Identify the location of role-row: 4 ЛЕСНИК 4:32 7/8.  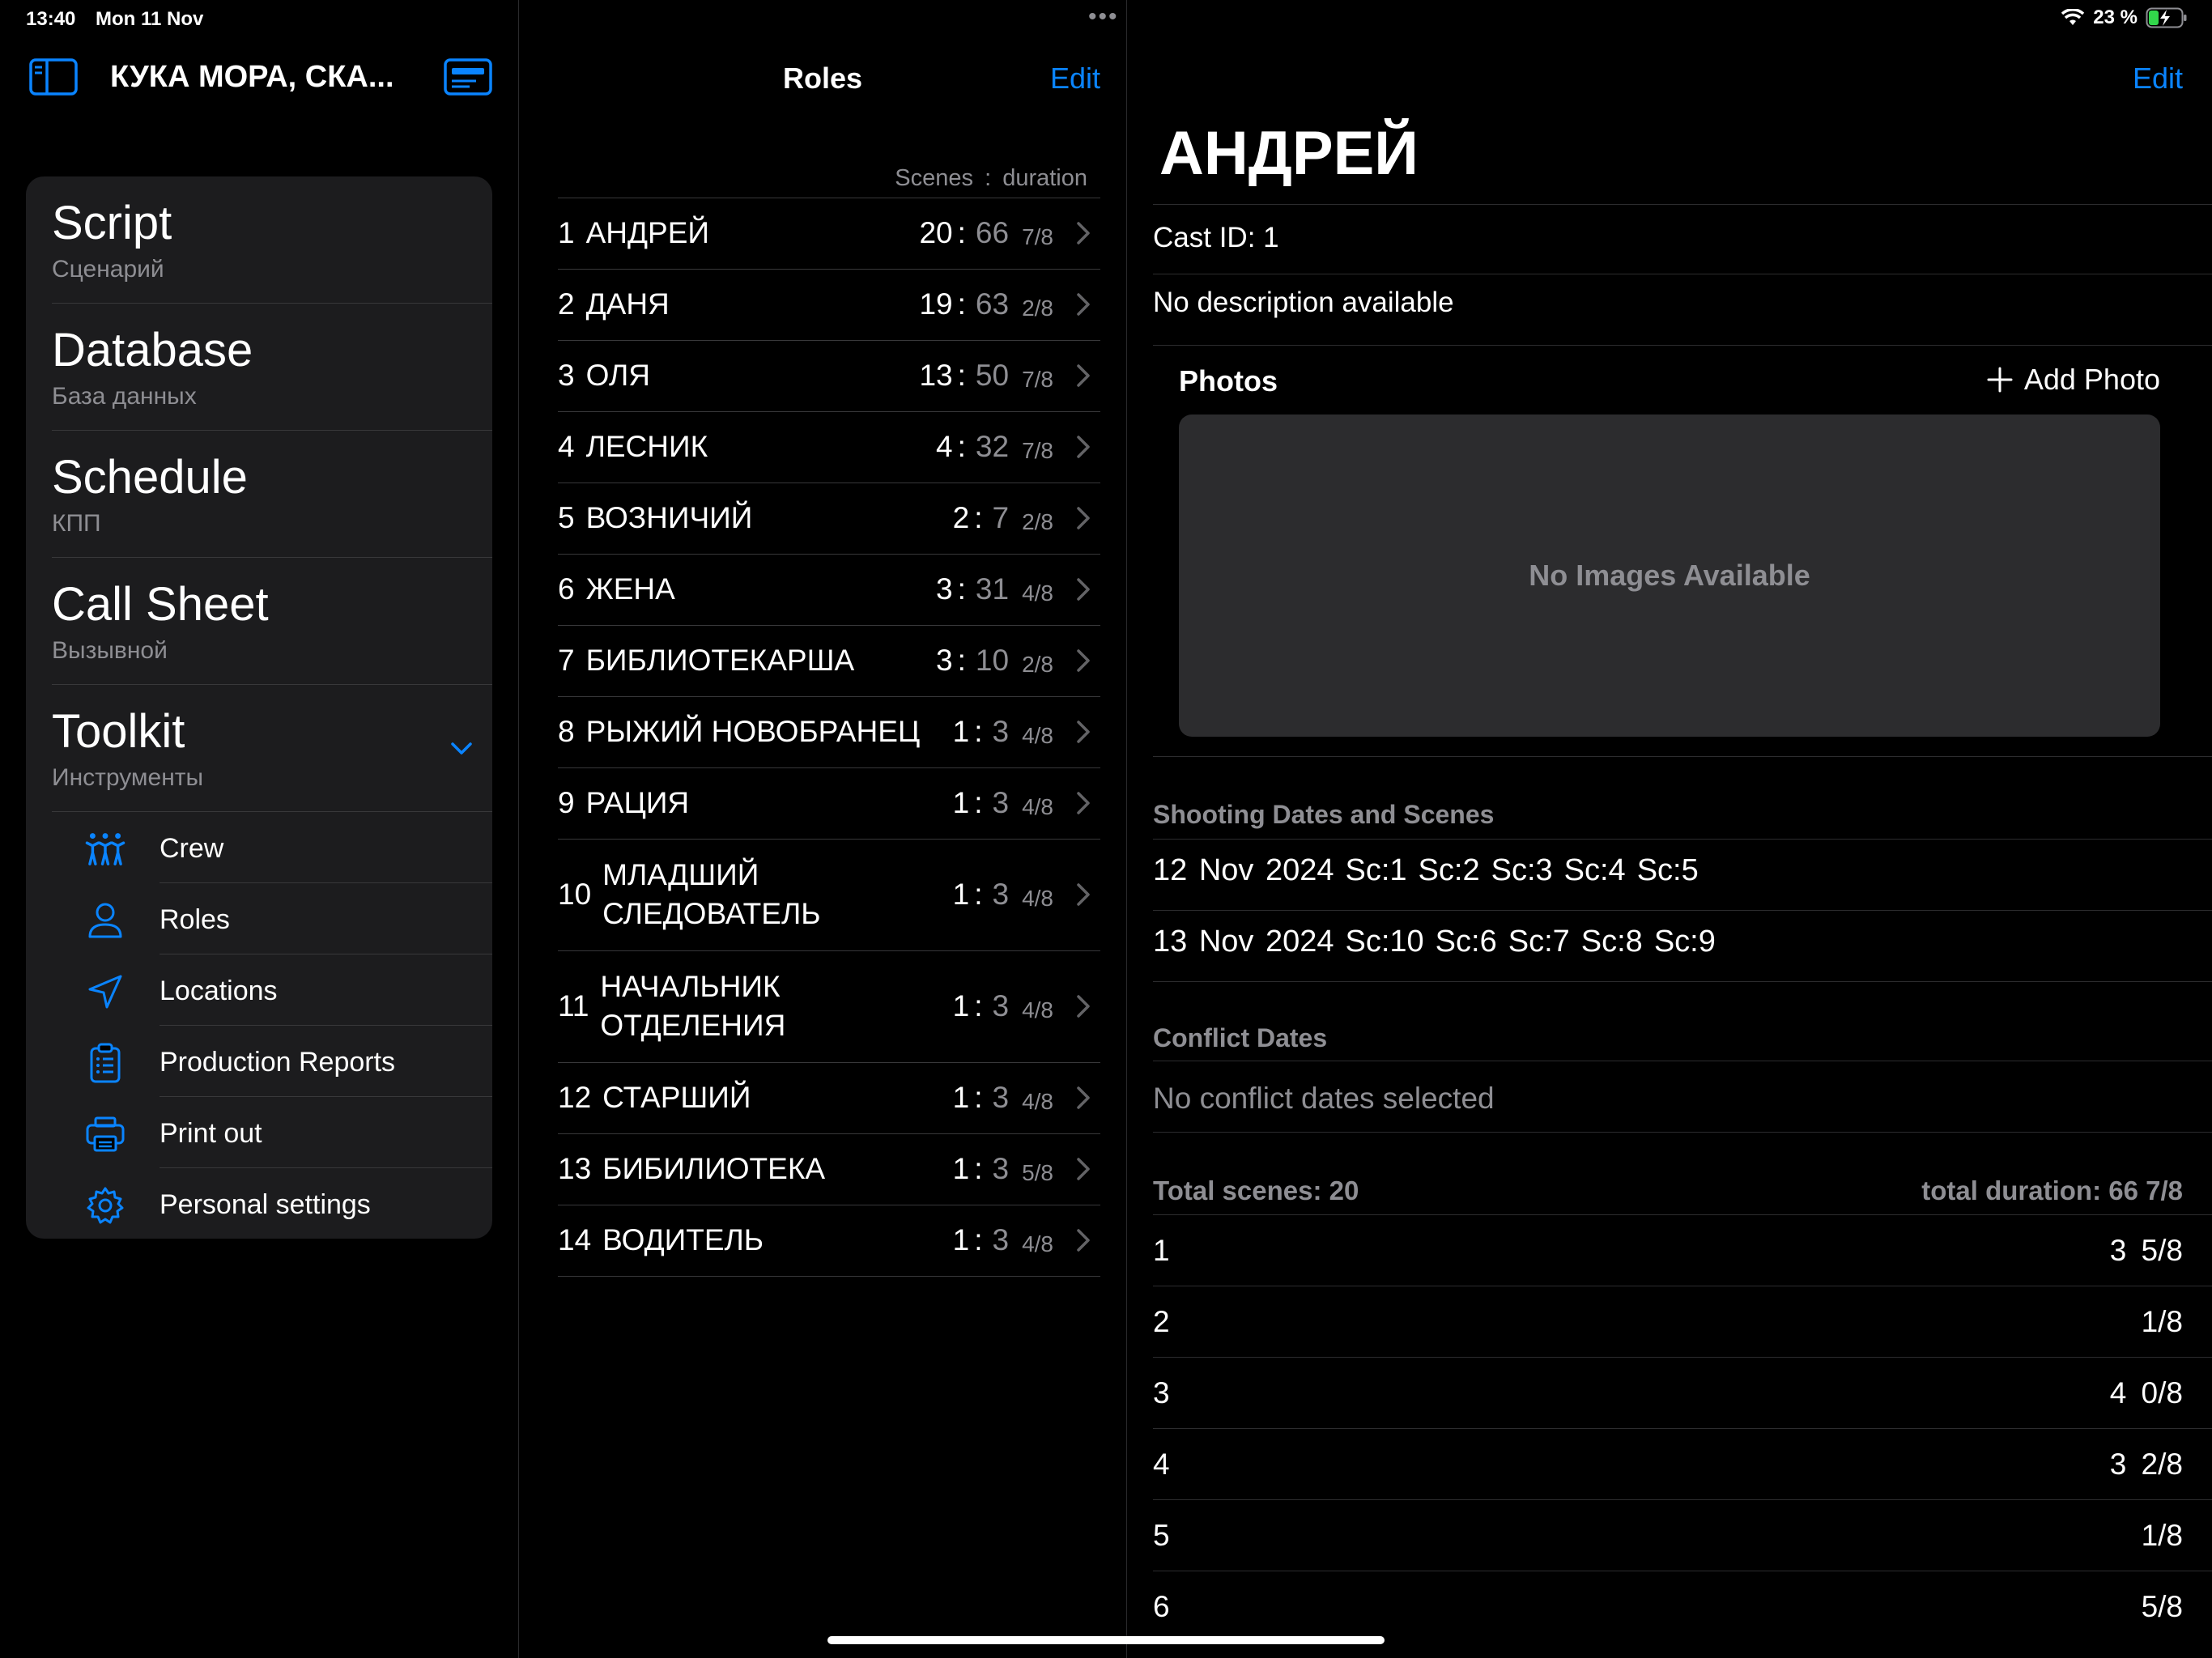
(829, 447).